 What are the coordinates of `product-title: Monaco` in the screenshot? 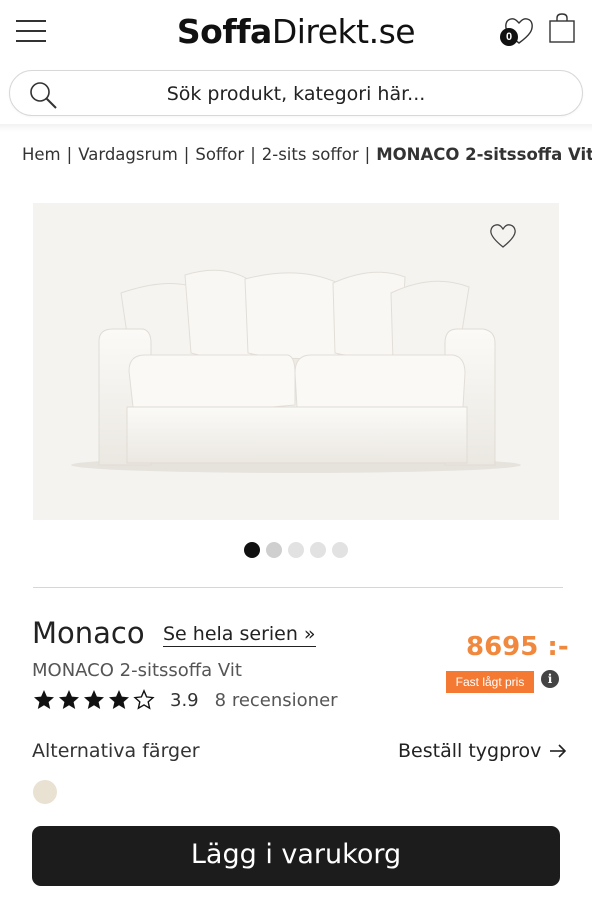 It's located at (88, 633).